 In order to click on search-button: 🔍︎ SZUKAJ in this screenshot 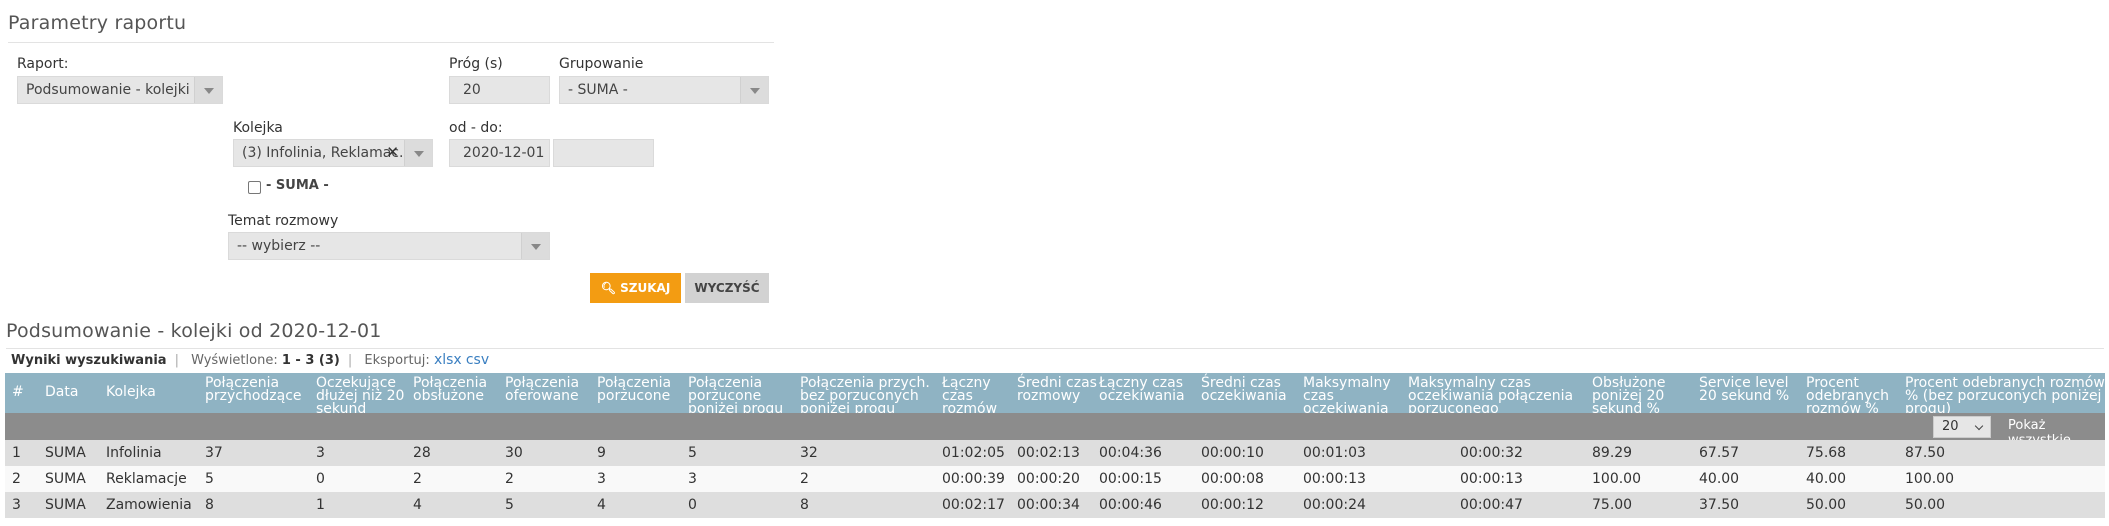, I will do `click(635, 288)`.